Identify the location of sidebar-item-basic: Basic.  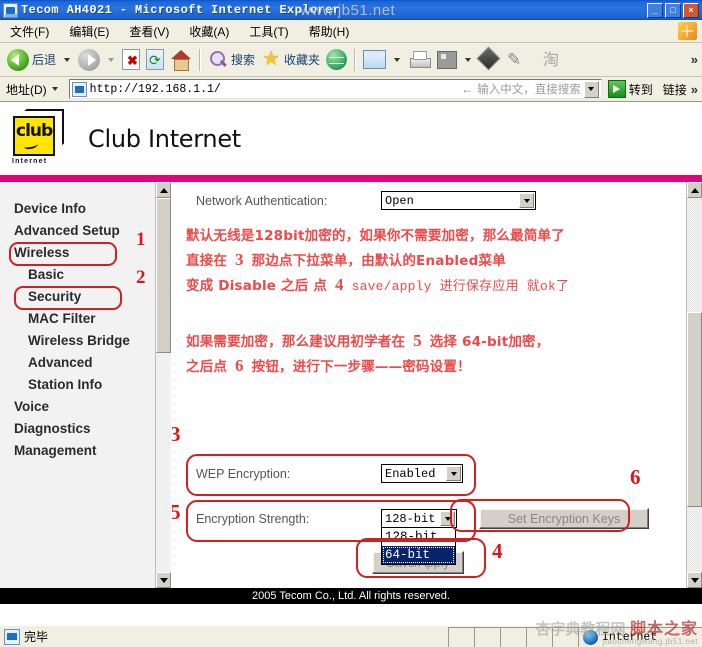
(92, 275).